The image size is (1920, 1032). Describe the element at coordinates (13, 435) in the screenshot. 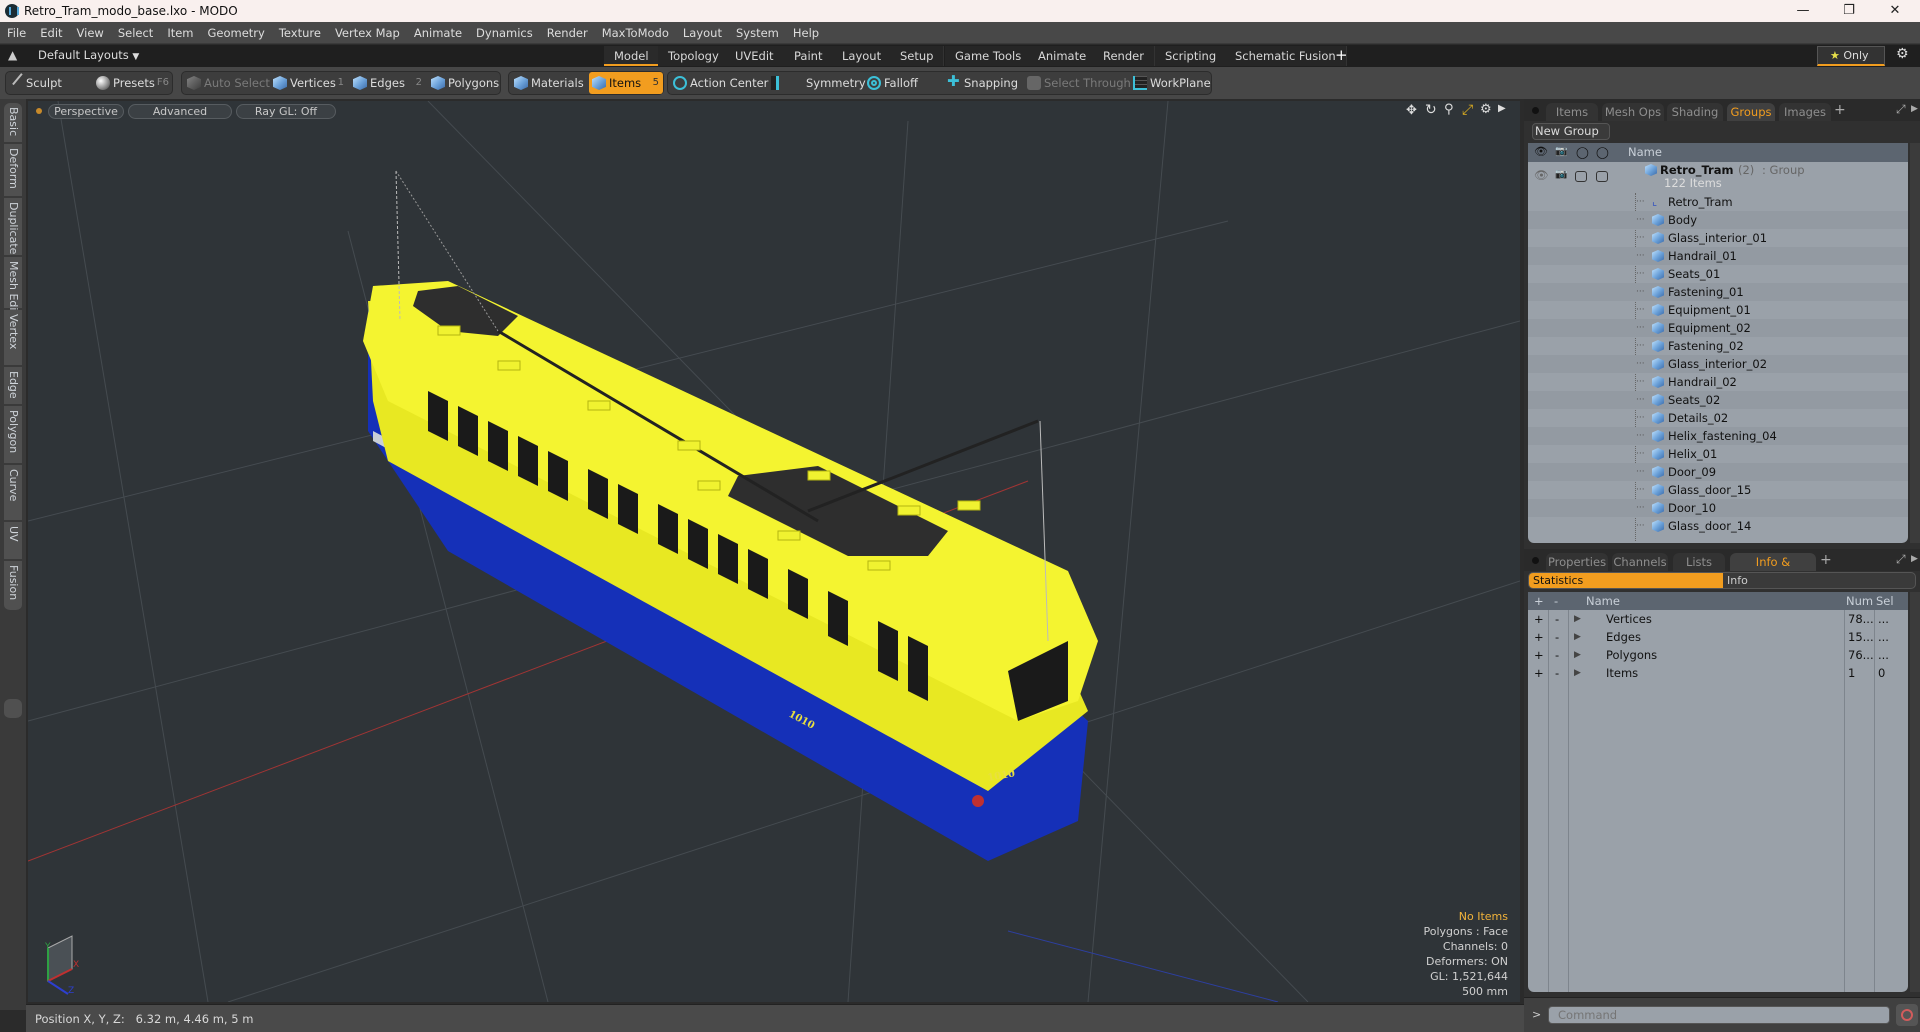

I see `vtab-polygon: Polygon` at that location.